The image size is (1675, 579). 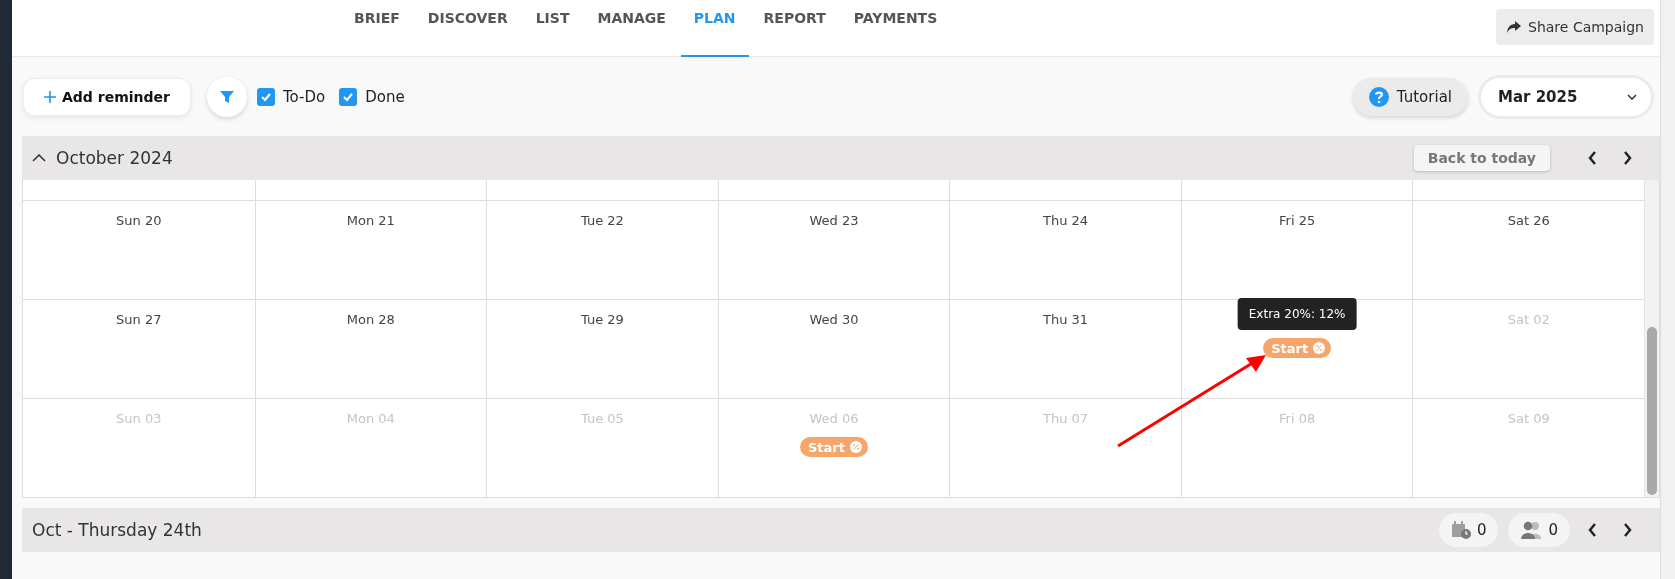 What do you see at coordinates (834, 221) in the screenshot?
I see `day-label: Wed 23` at bounding box center [834, 221].